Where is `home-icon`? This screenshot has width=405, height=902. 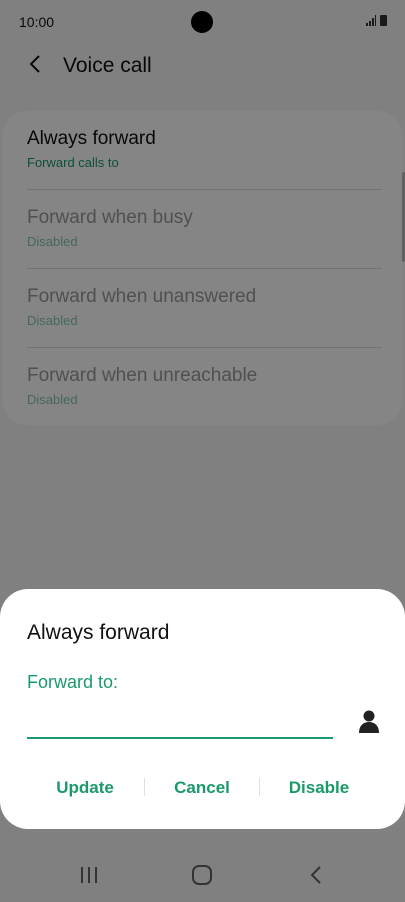 home-icon is located at coordinates (202, 875).